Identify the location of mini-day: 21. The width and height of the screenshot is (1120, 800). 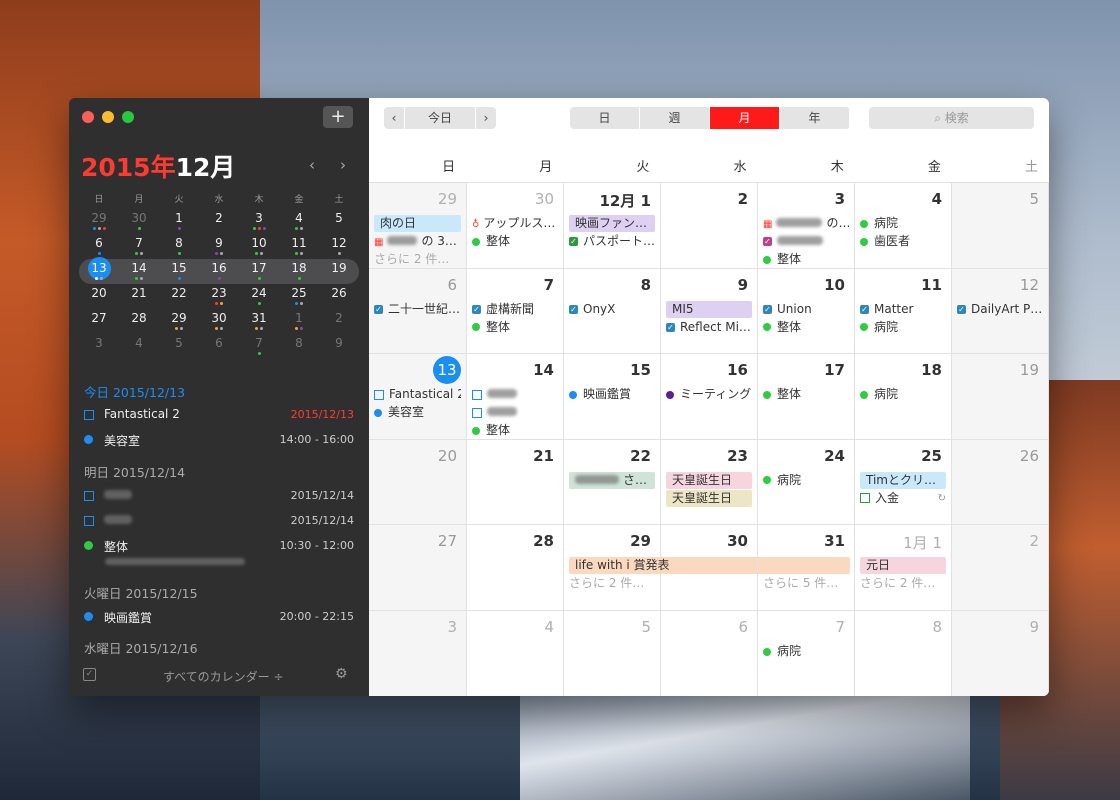
(139, 296).